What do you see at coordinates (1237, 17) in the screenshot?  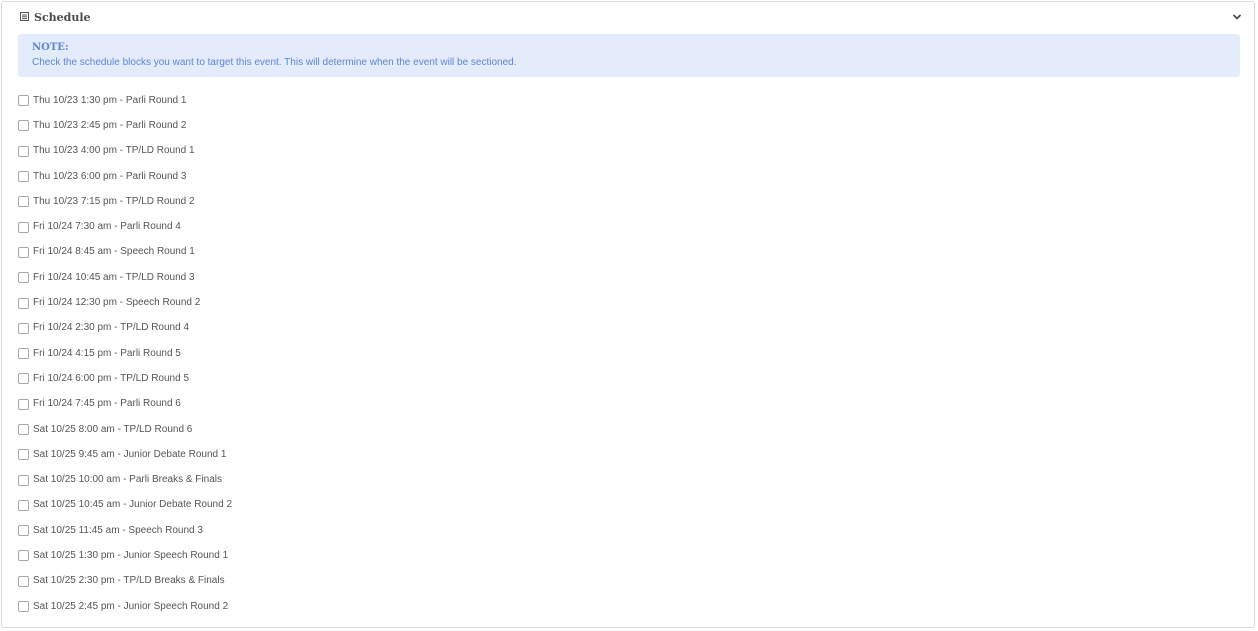 I see `chevron-down-icon` at bounding box center [1237, 17].